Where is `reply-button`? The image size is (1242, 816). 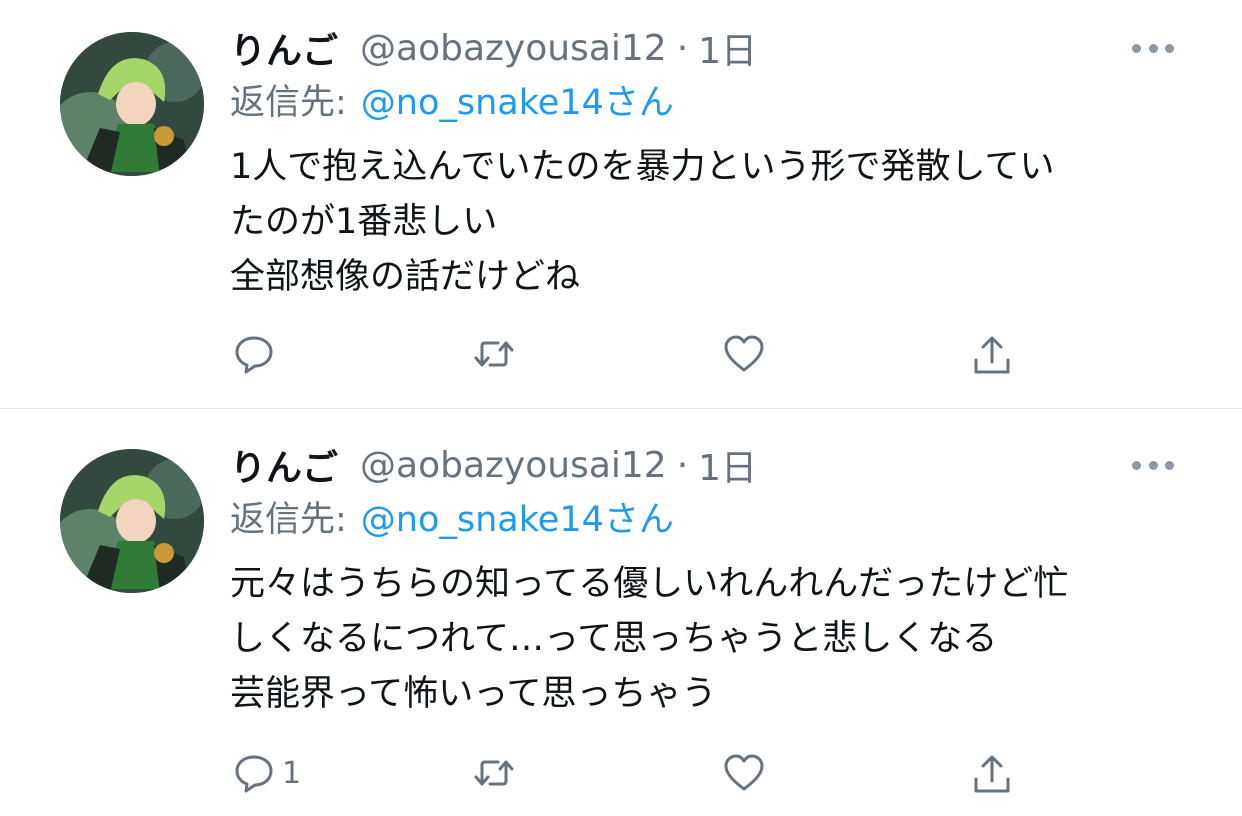
reply-button is located at coordinates (257, 354).